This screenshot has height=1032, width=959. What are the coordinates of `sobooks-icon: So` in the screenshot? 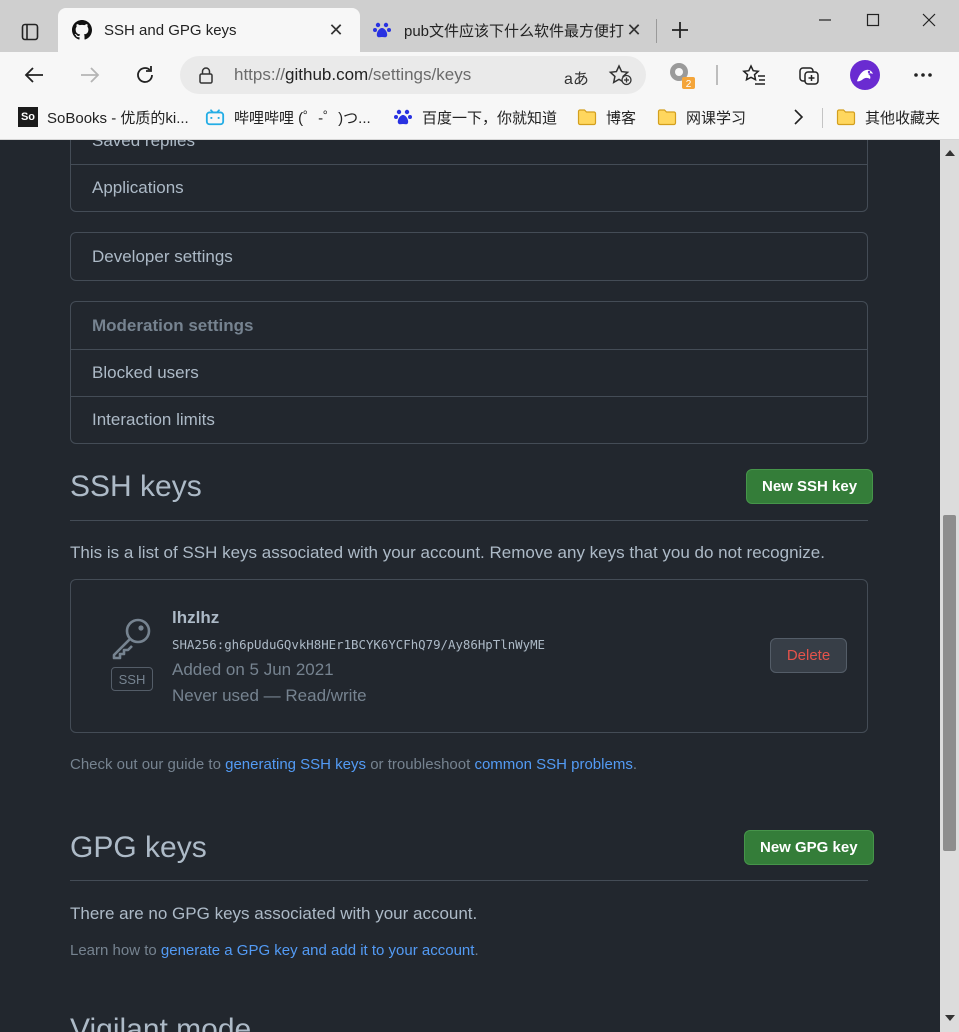 It's located at (28, 117).